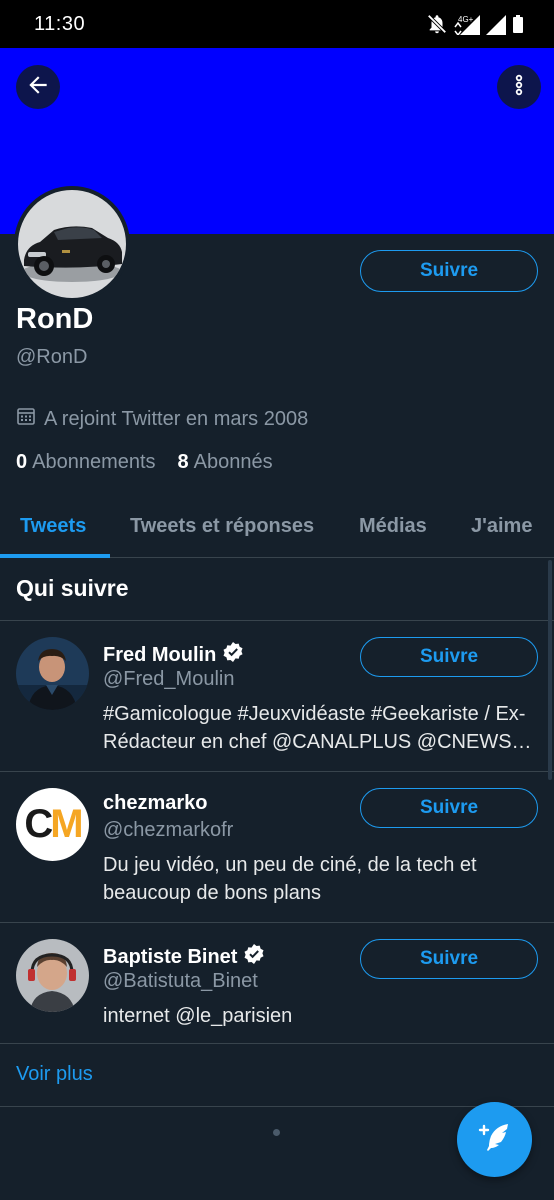  Describe the element at coordinates (466, 19) in the screenshot. I see `svg-text: 4G+` at that location.